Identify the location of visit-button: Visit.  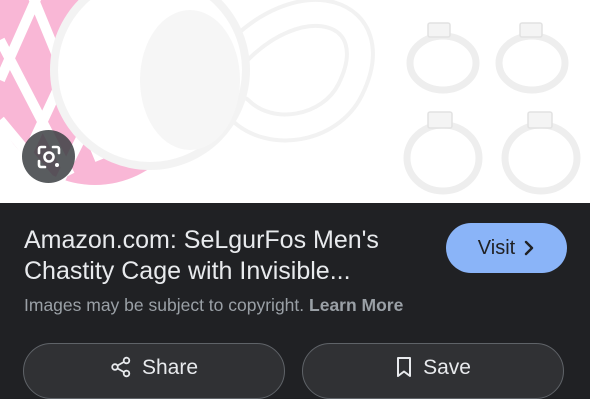
(506, 248).